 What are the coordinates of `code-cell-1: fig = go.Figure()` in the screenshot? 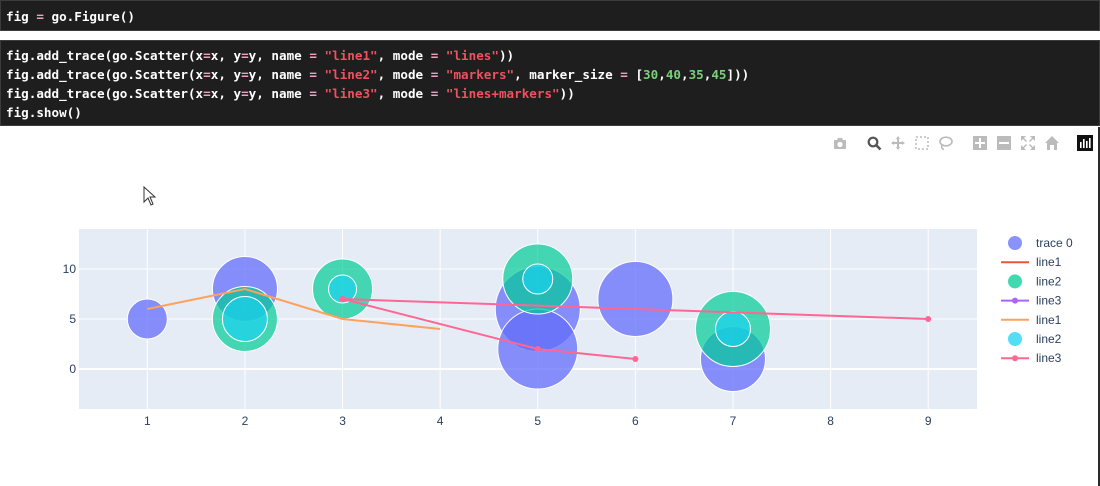 It's located at (550, 15).